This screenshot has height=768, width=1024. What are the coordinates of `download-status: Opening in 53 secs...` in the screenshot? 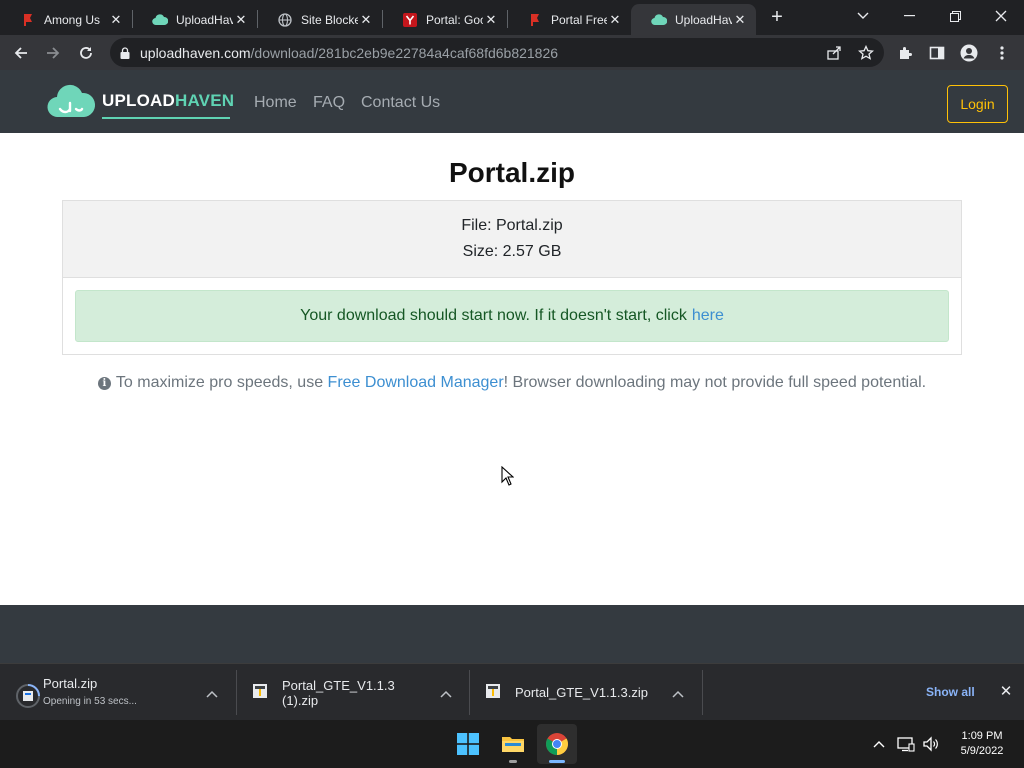 It's located at (90, 701).